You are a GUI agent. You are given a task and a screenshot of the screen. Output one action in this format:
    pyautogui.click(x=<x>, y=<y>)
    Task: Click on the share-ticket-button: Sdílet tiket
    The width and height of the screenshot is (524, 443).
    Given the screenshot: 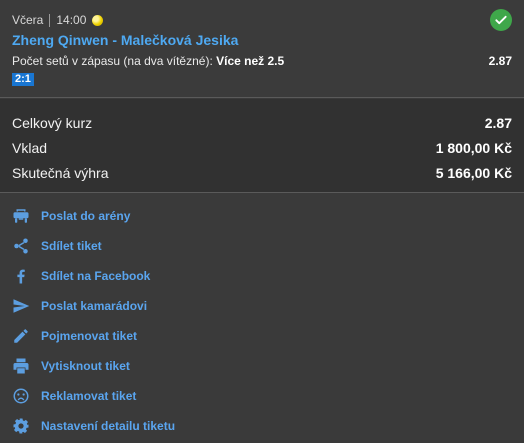 What is the action you would take?
    pyautogui.click(x=262, y=246)
    